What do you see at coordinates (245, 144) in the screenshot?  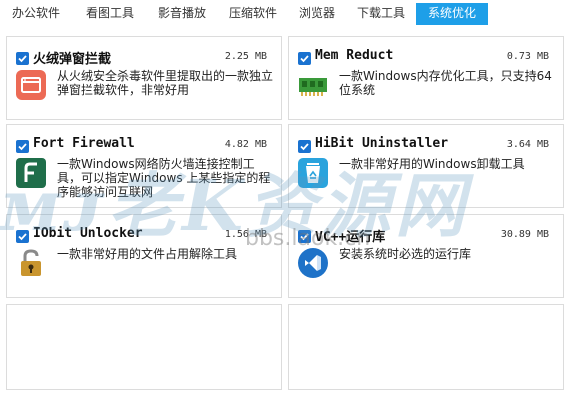 I see `software-size: 4.82 MB` at bounding box center [245, 144].